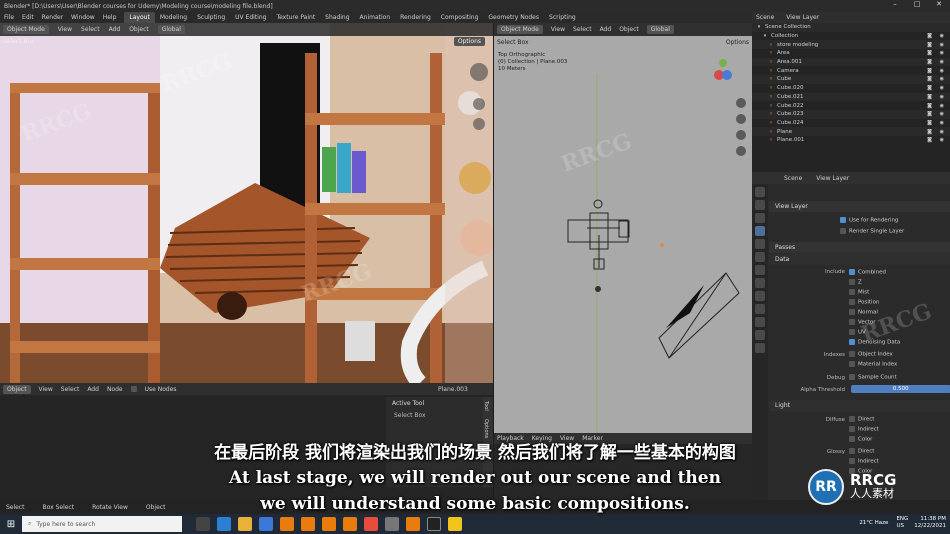 The height and width of the screenshot is (534, 950). Describe the element at coordinates (70, 389) in the screenshot. I see `menu-select-nodes: Select` at that location.